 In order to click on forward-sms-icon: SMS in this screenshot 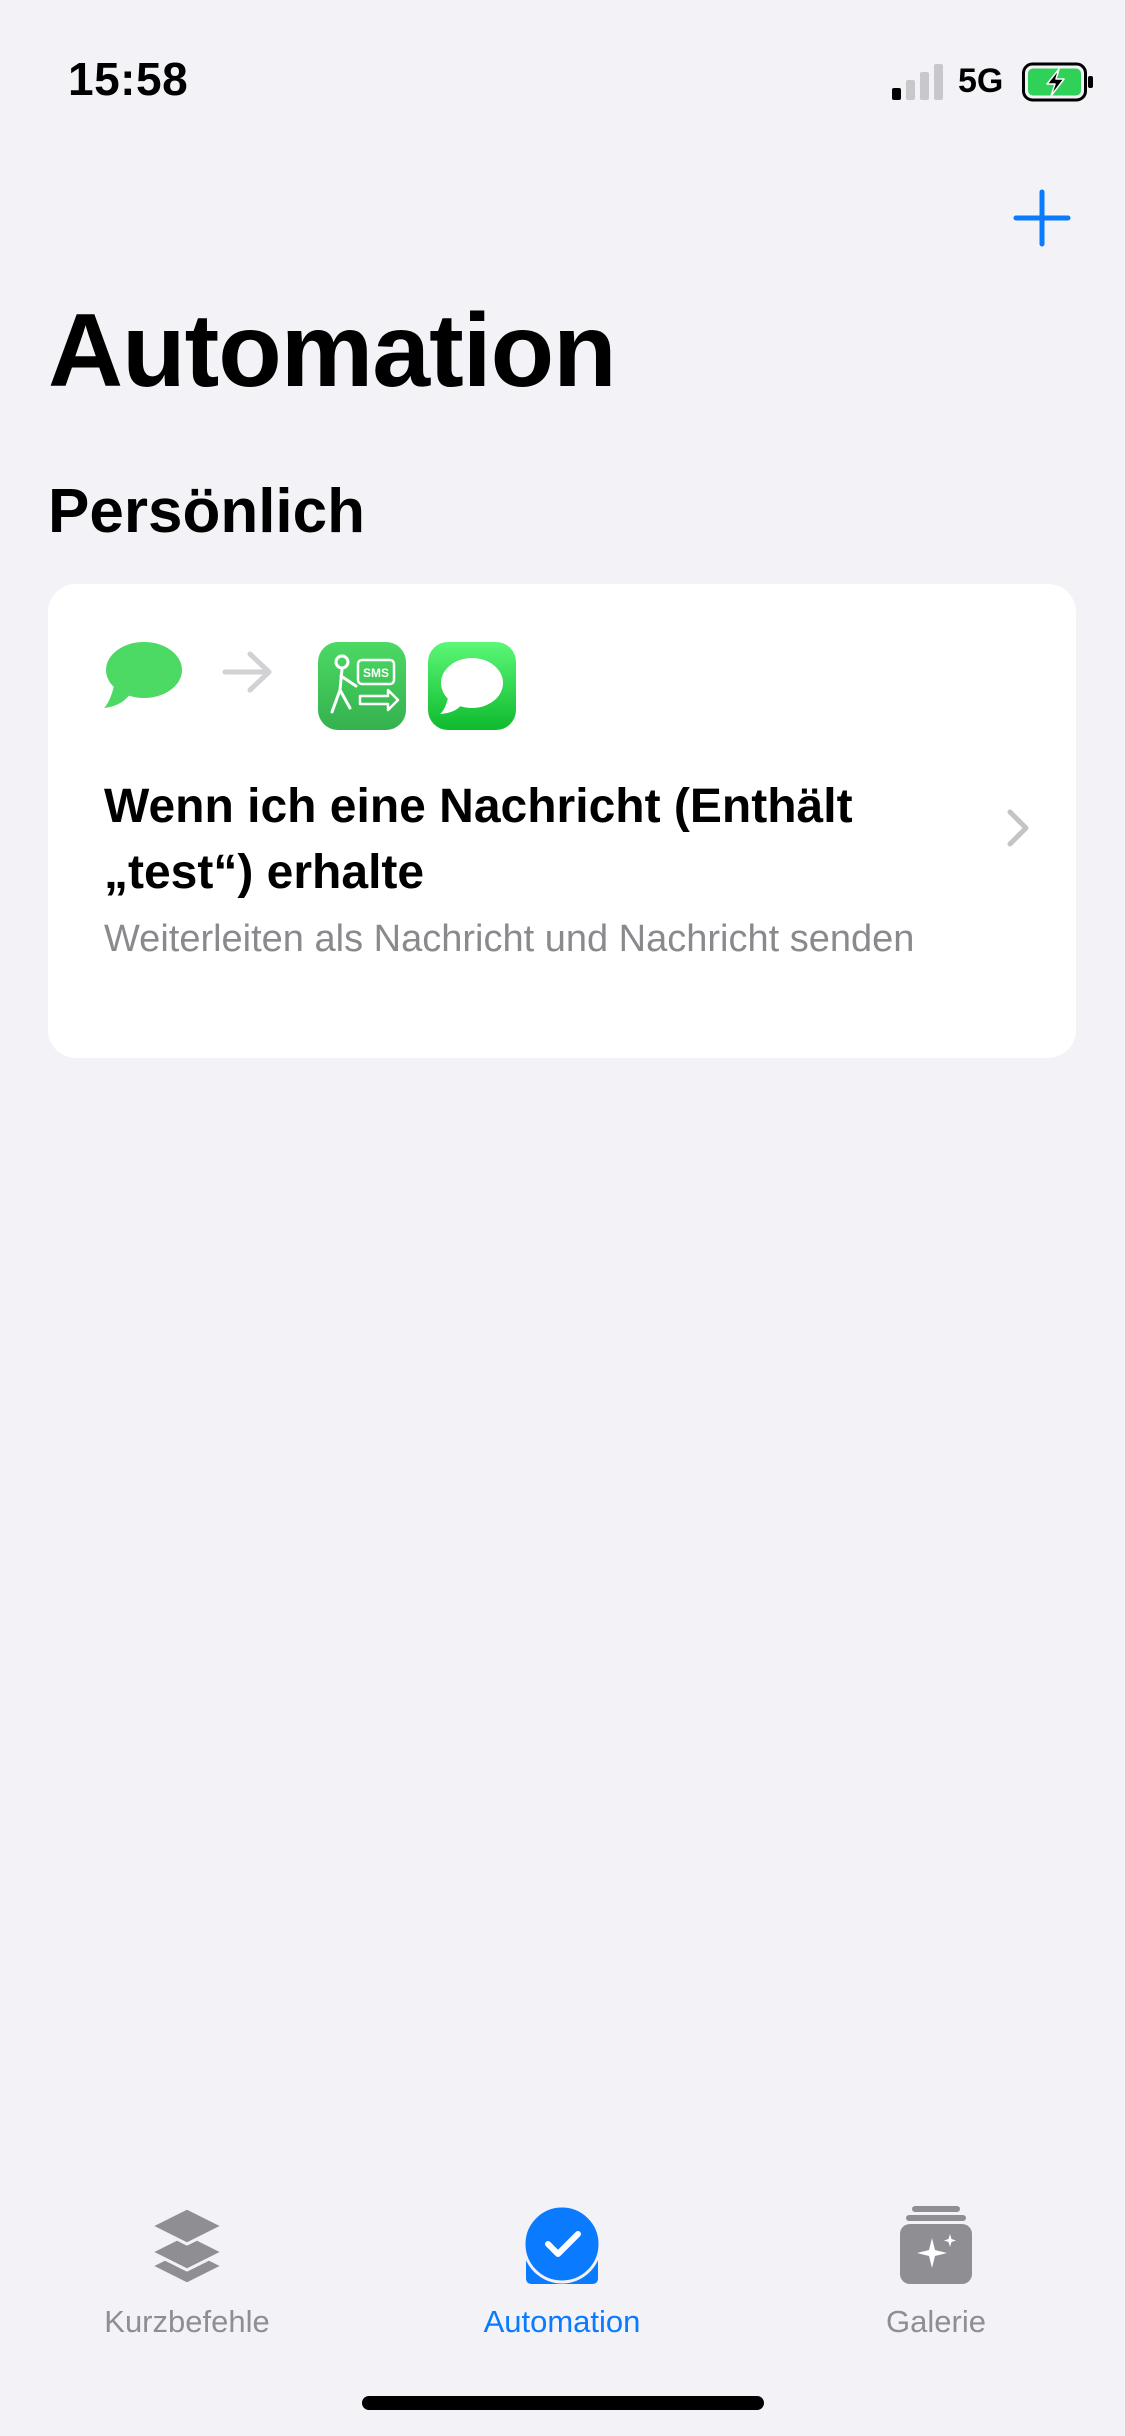, I will do `click(362, 686)`.